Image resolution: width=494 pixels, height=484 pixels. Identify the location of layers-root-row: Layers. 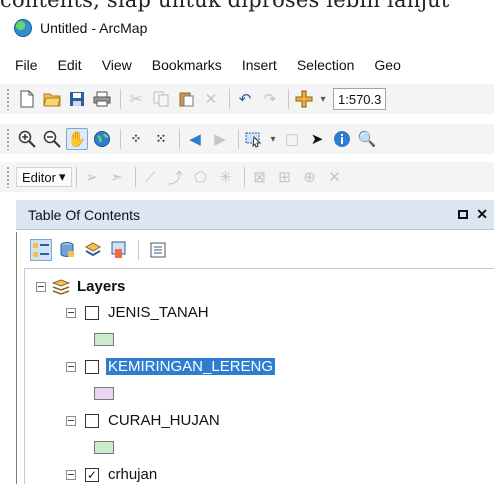
(80, 286).